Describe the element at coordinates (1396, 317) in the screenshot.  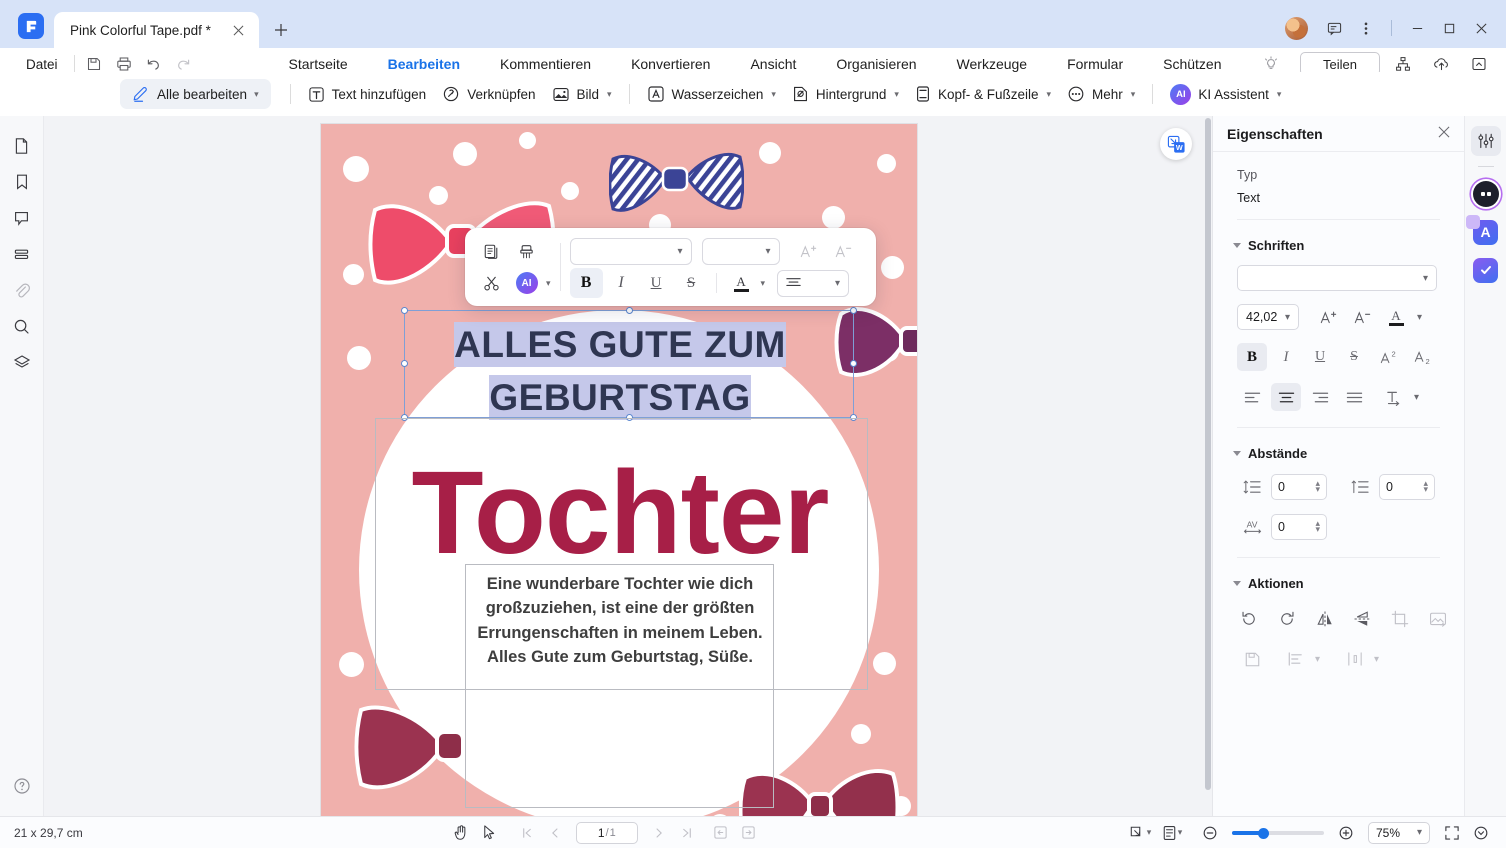
I see `font-color-icon: A` at that location.